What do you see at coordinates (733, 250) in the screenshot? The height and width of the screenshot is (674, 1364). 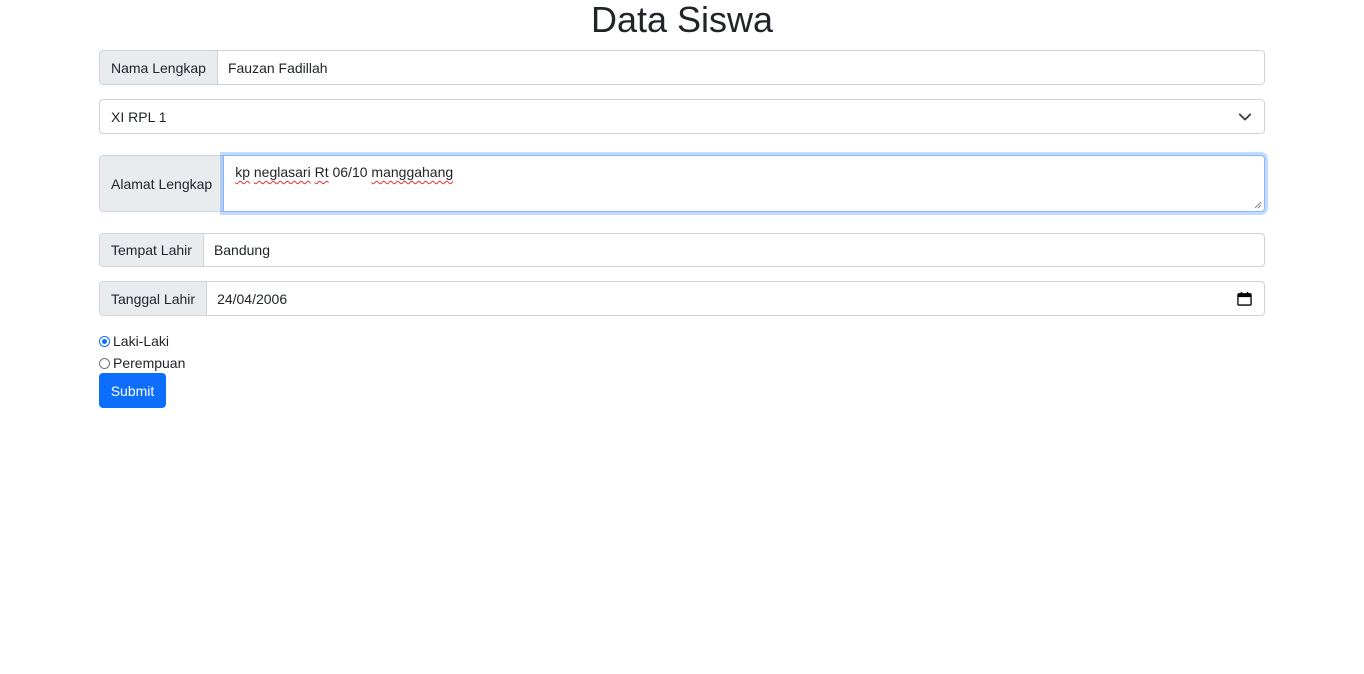 I see `tempat-lahir-input: Bandung` at bounding box center [733, 250].